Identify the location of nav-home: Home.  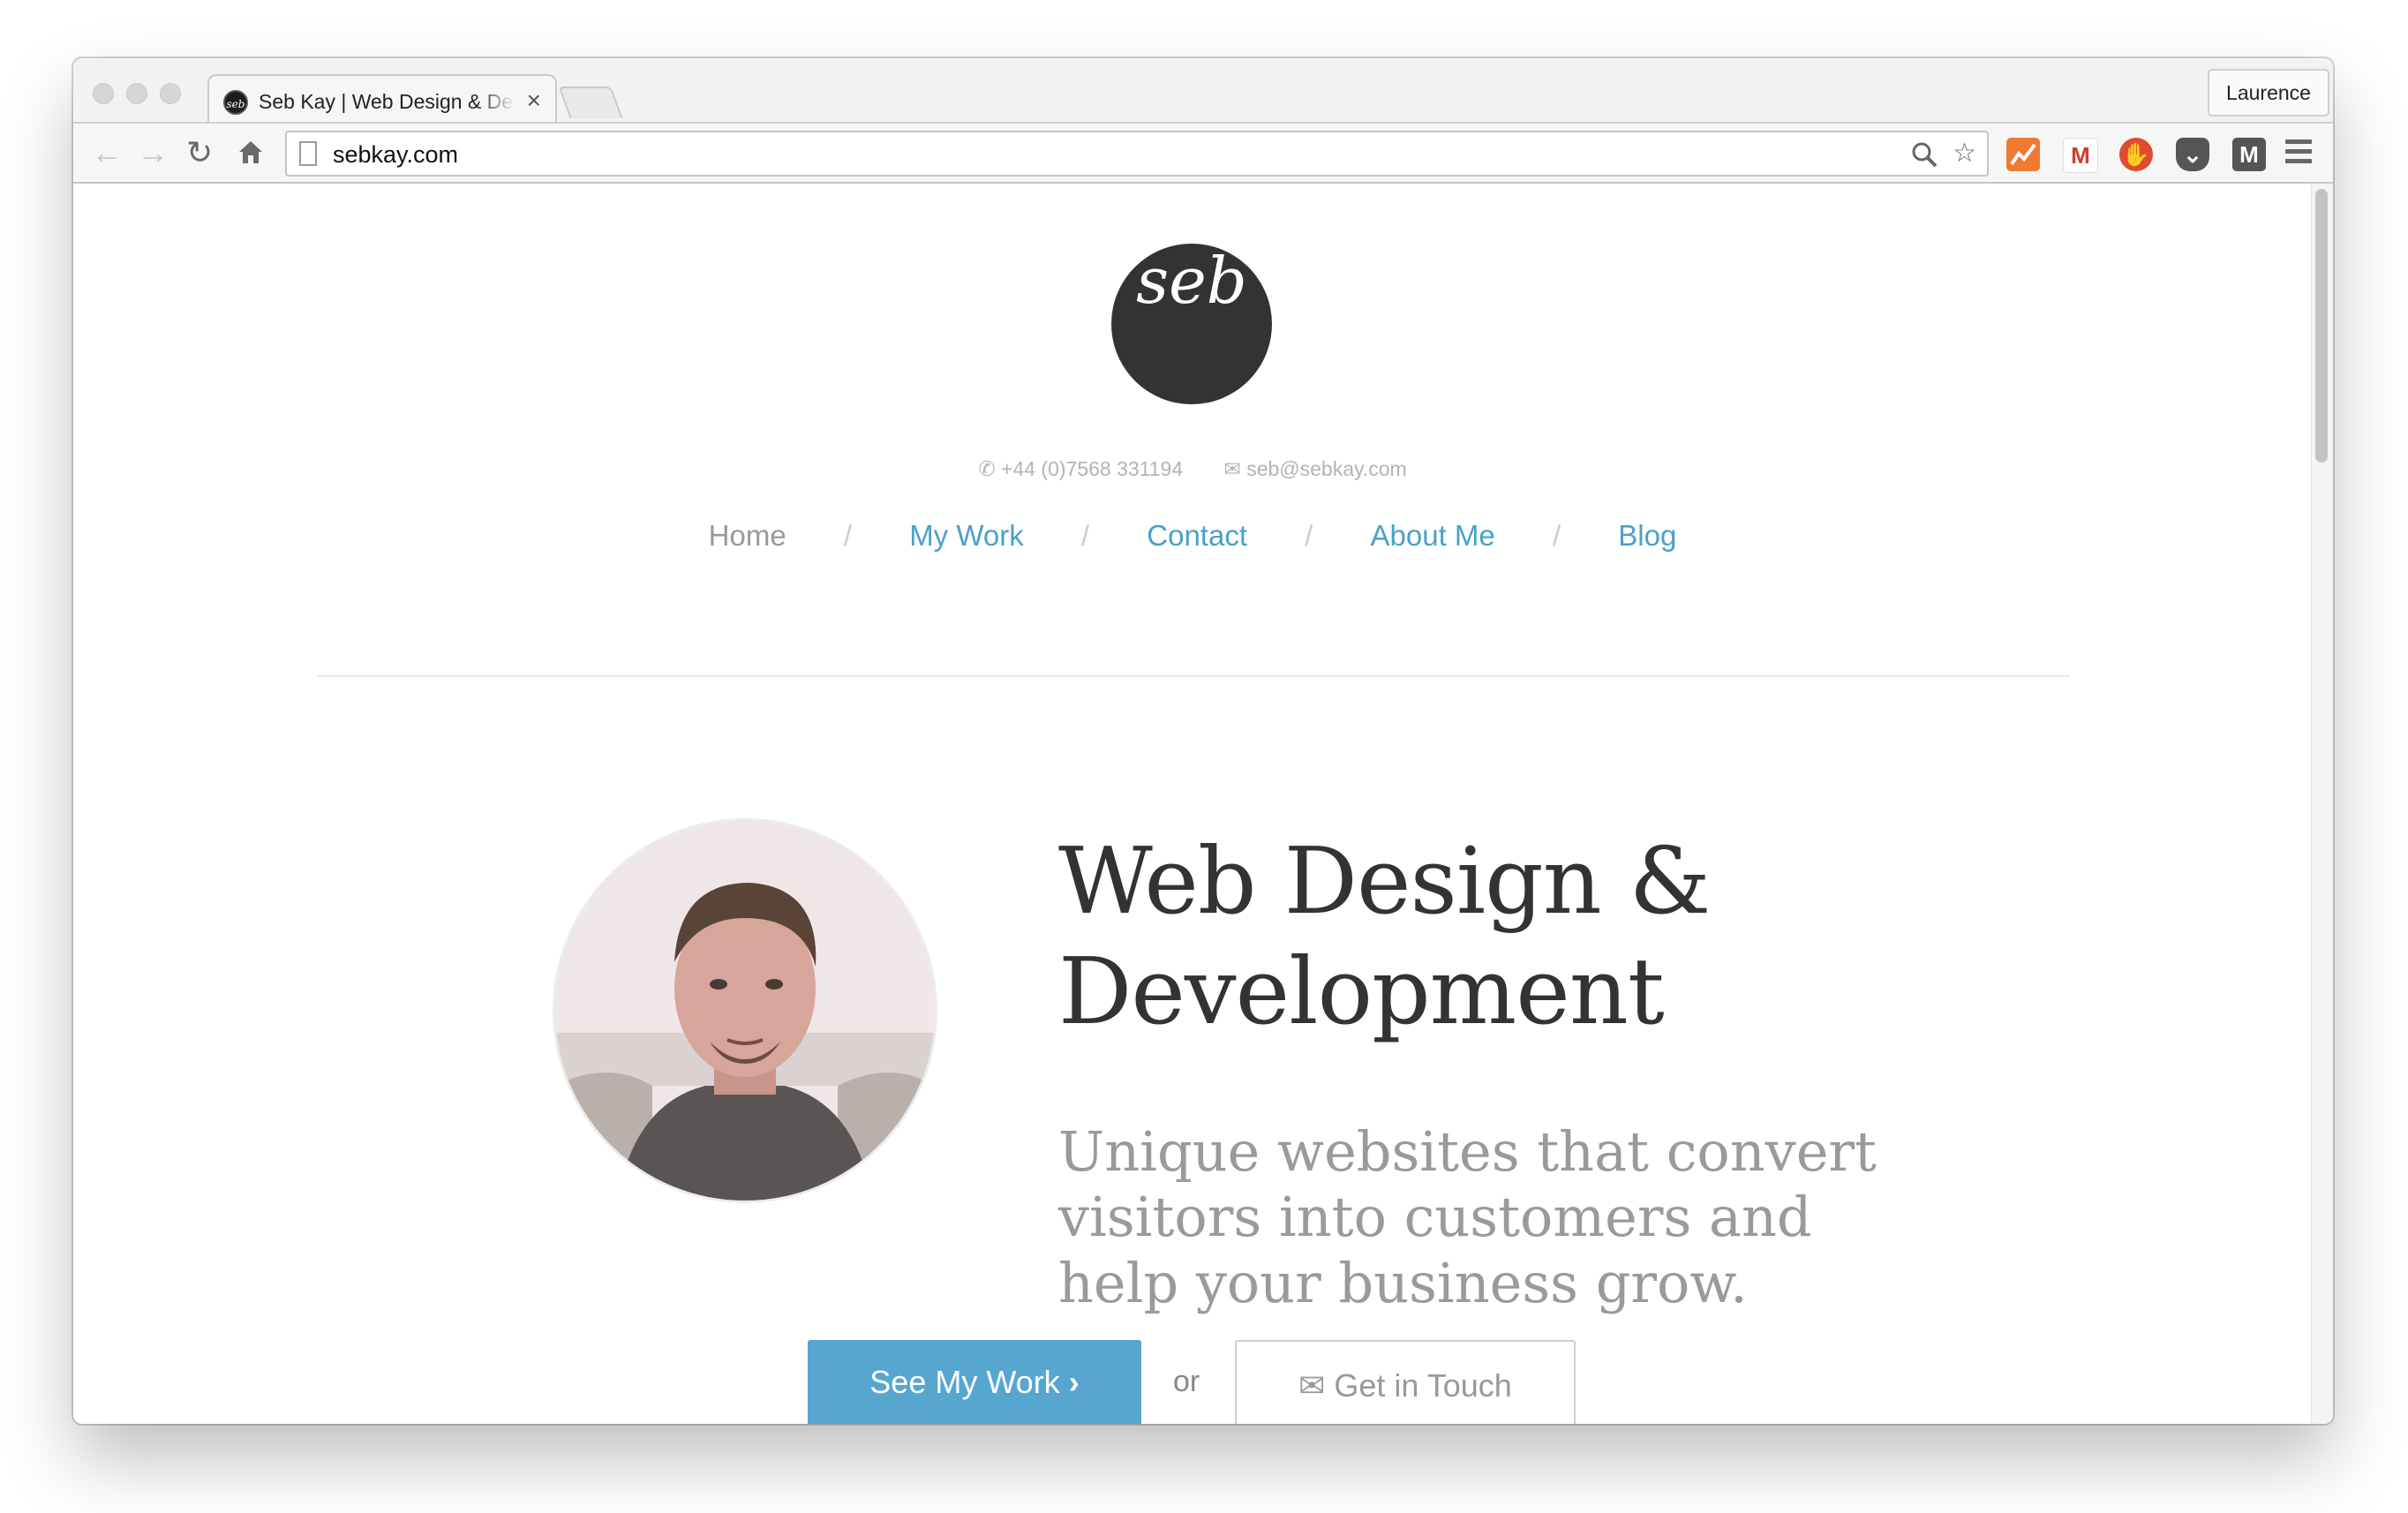
(747, 536).